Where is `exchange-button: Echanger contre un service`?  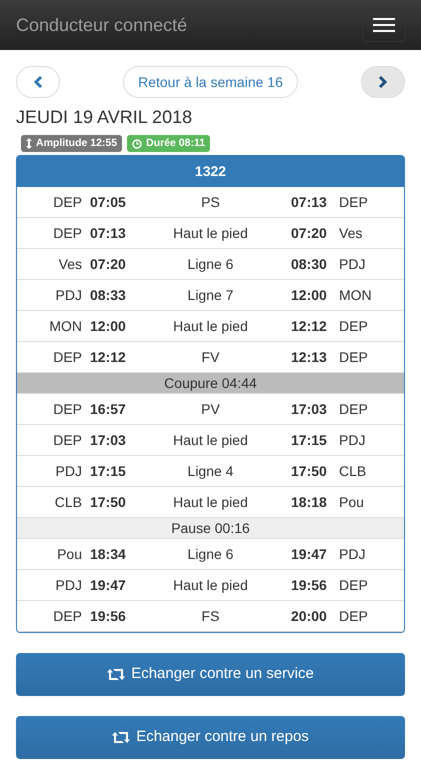
exchange-button: Echanger contre un service is located at coordinates (210, 674).